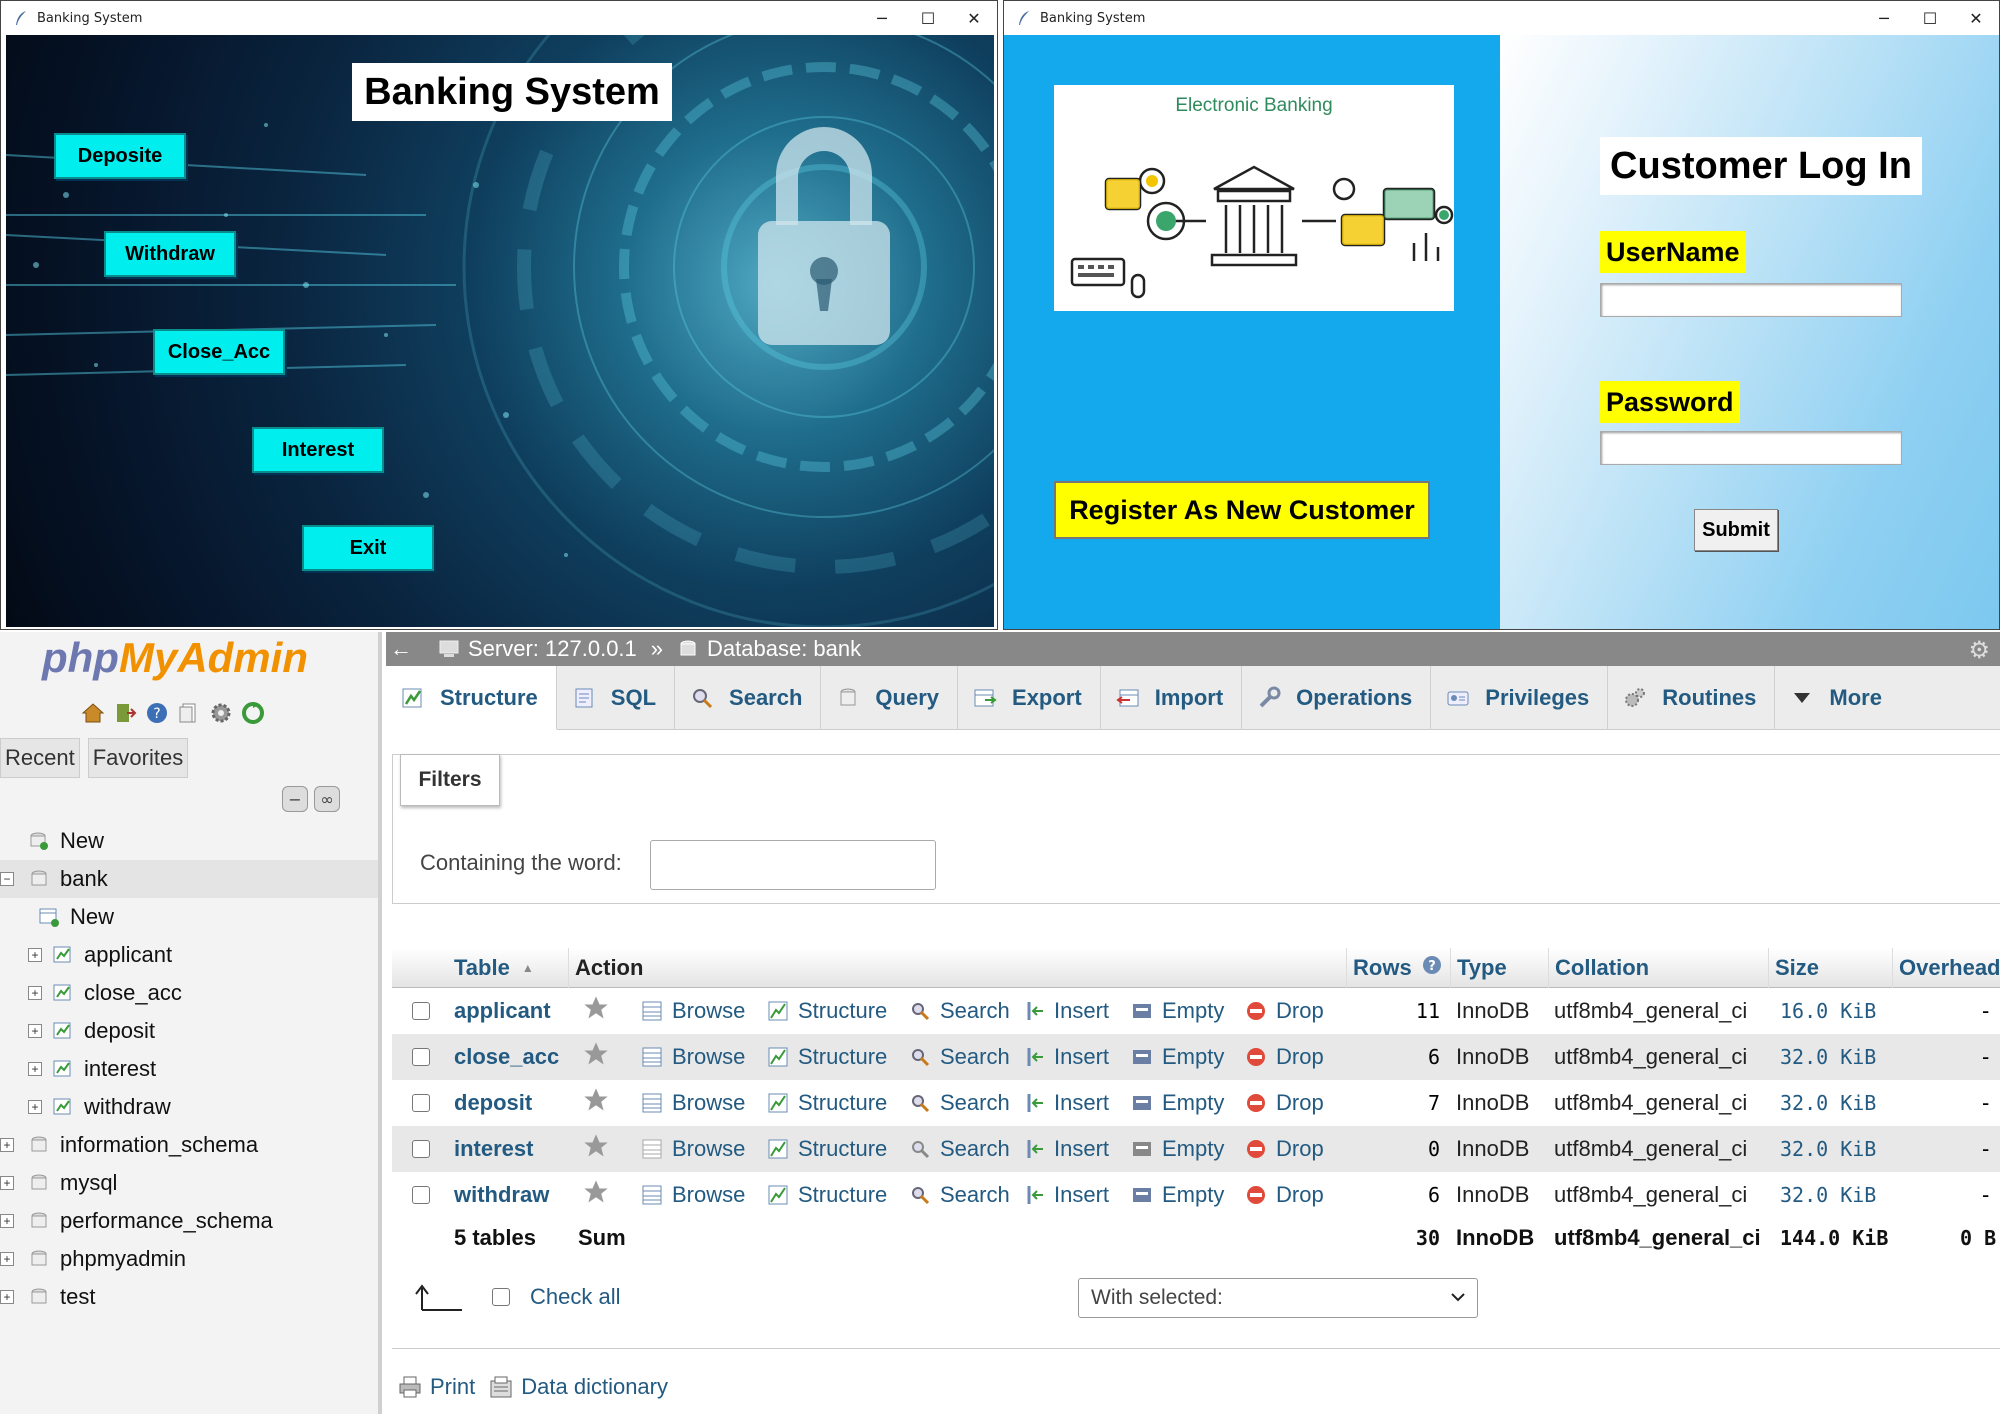 The width and height of the screenshot is (2000, 1414). What do you see at coordinates (99, 1107) in the screenshot?
I see `tree-item-withdraw: + withdraw` at bounding box center [99, 1107].